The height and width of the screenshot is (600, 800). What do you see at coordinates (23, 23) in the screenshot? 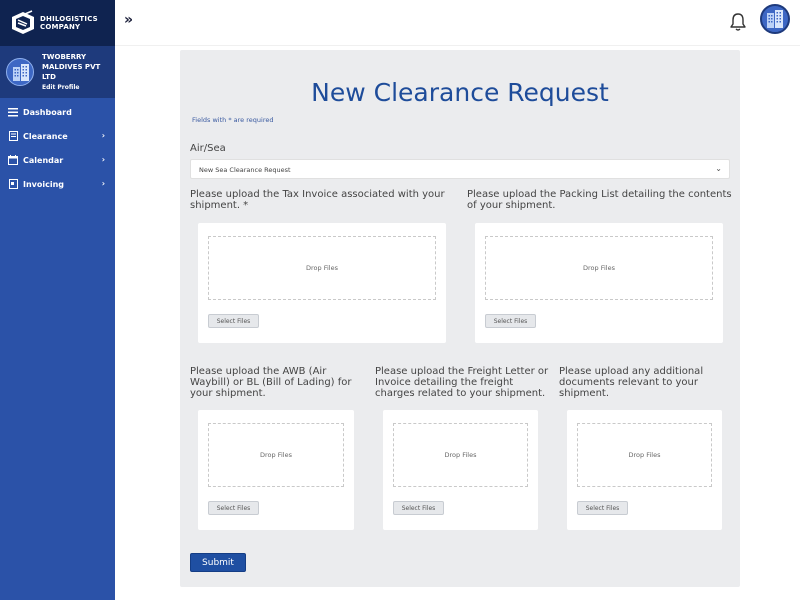
I see `box-logo-icon` at bounding box center [23, 23].